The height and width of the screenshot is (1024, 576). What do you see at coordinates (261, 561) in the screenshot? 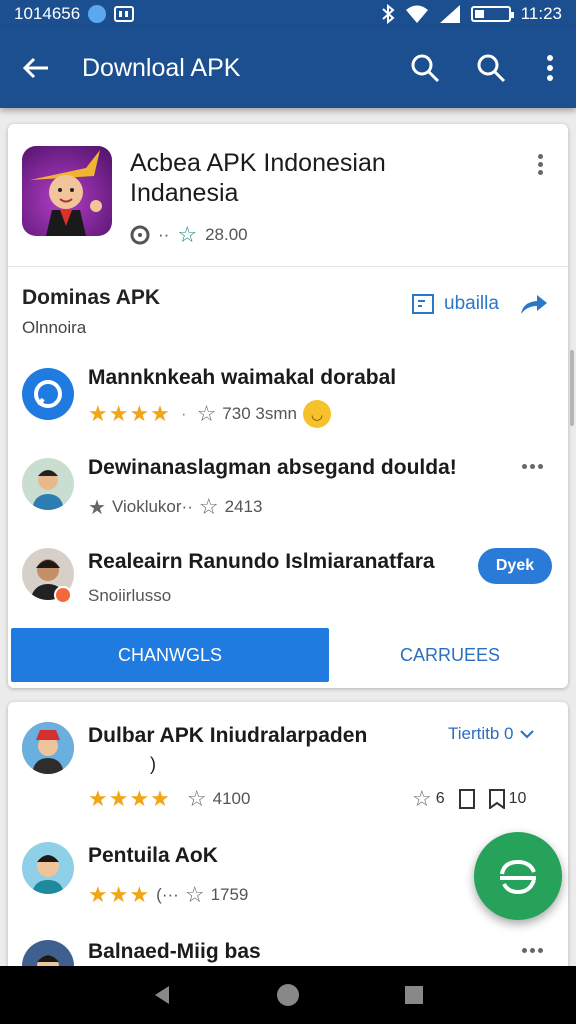
I see `list-item-title: Realeairn Ranundo Islmiaranatfara` at bounding box center [261, 561].